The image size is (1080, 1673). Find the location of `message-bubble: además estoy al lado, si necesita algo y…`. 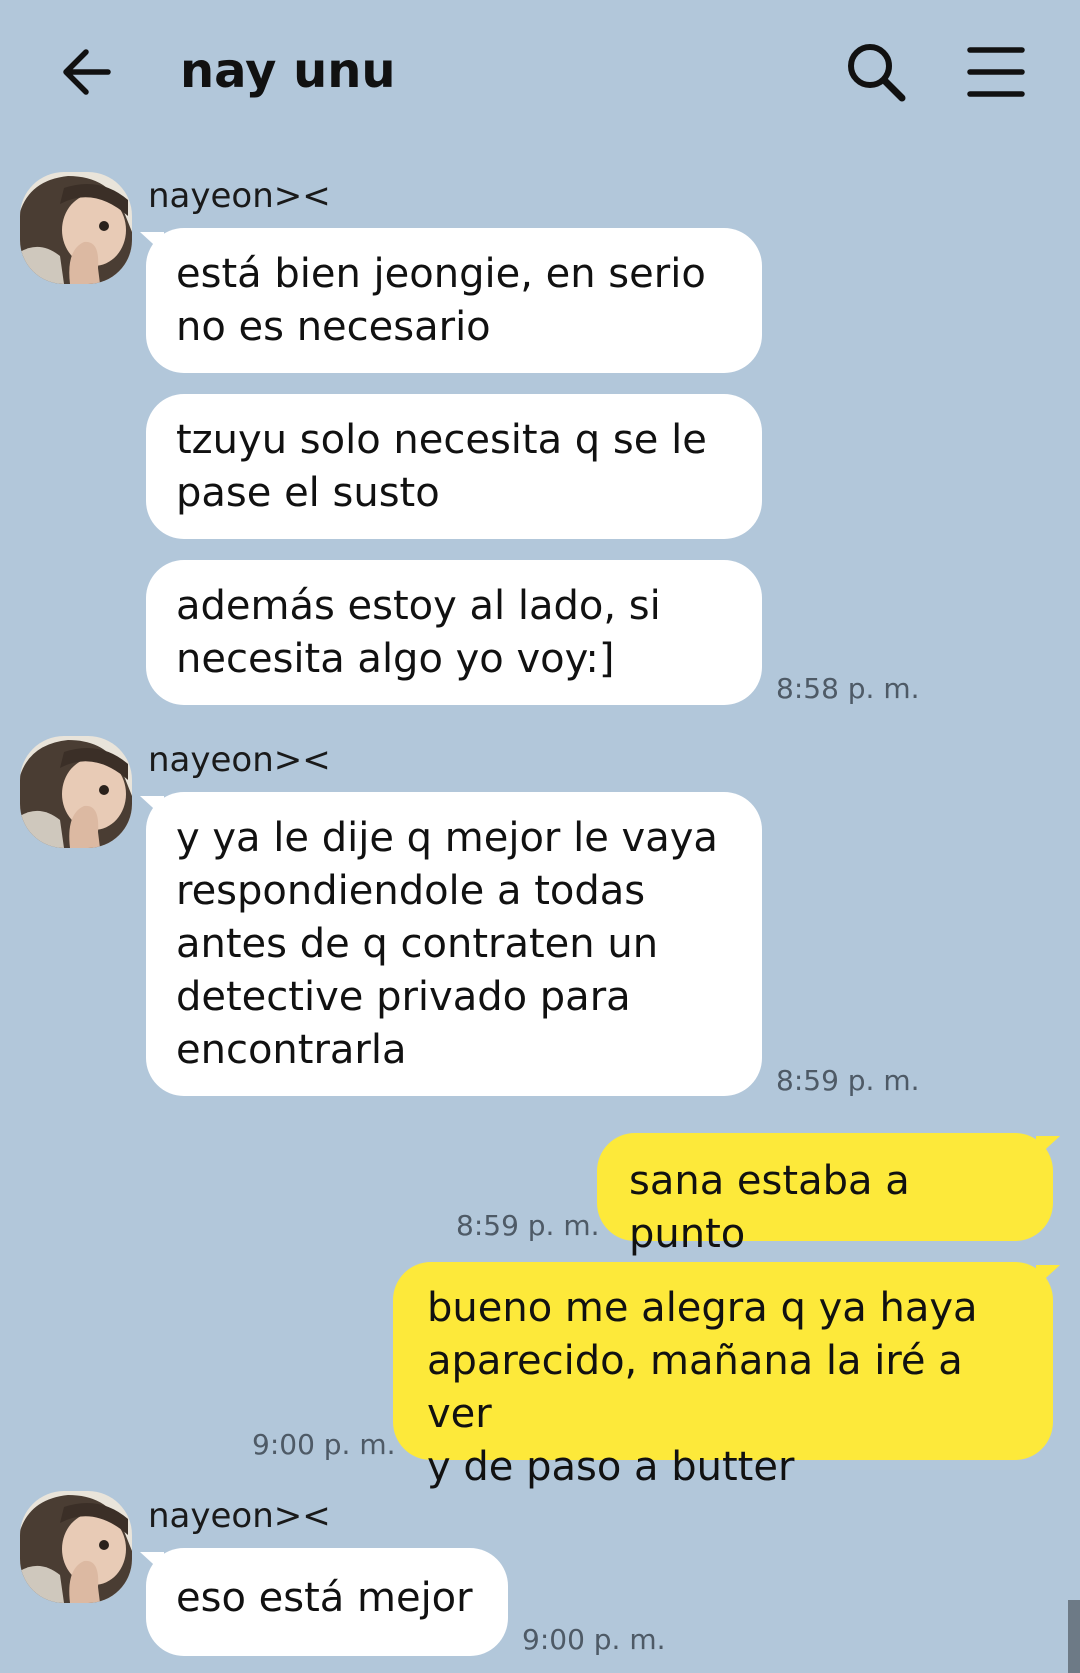

message-bubble: además estoy al lado, si necesita algo y… is located at coordinates (454, 632).